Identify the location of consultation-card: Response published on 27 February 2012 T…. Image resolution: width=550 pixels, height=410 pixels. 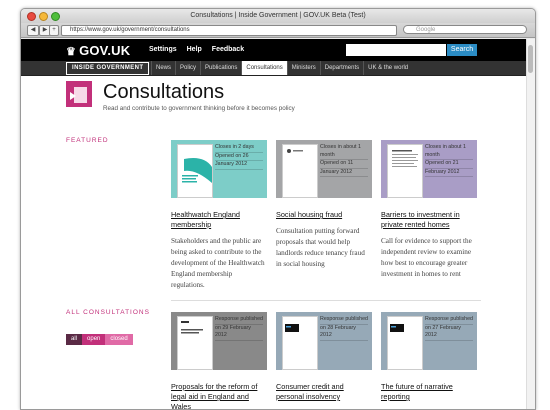
(429, 357).